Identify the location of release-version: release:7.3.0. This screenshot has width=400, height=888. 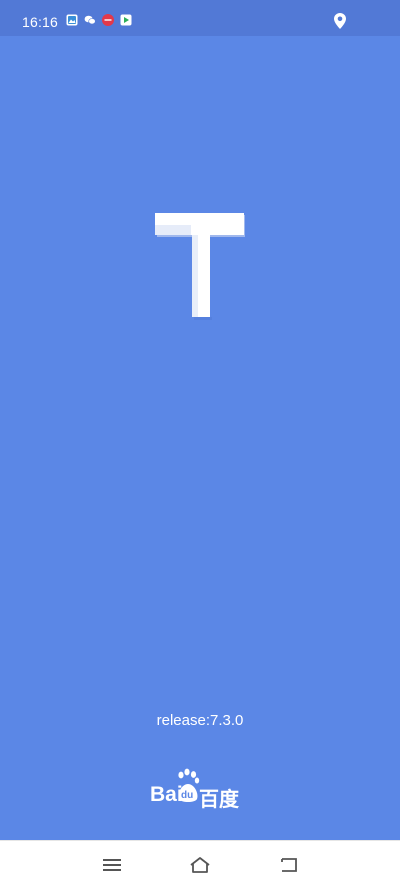
(200, 720).